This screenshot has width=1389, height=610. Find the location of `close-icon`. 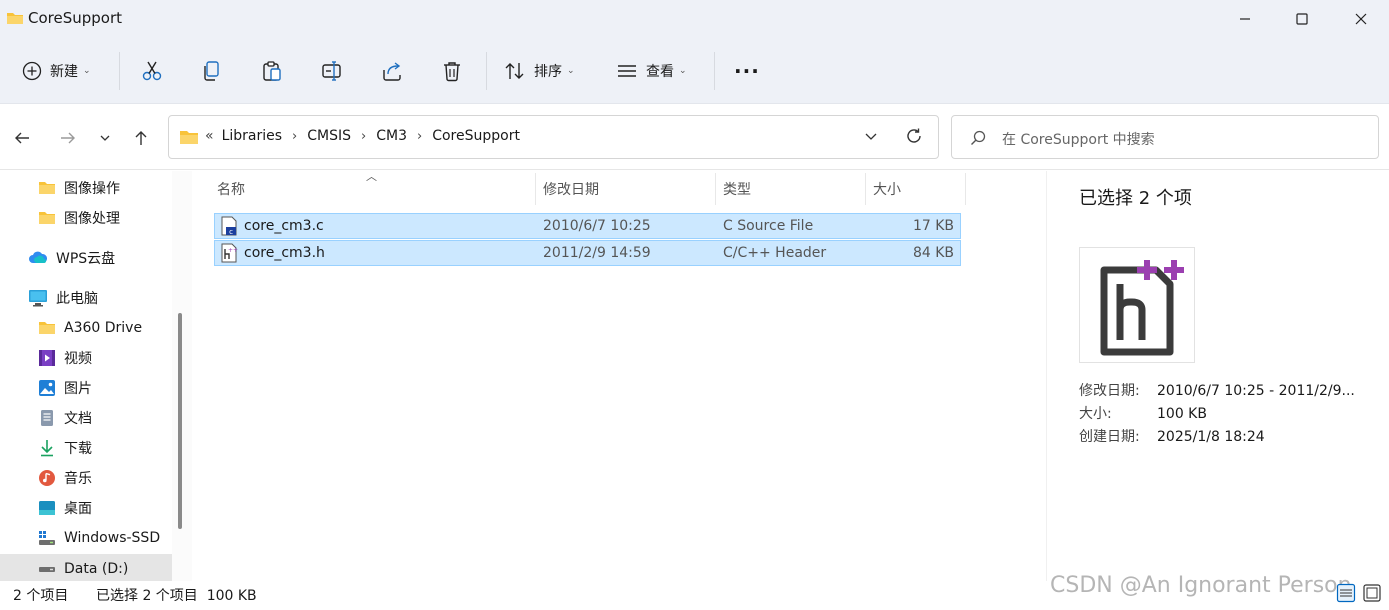

close-icon is located at coordinates (1361, 19).